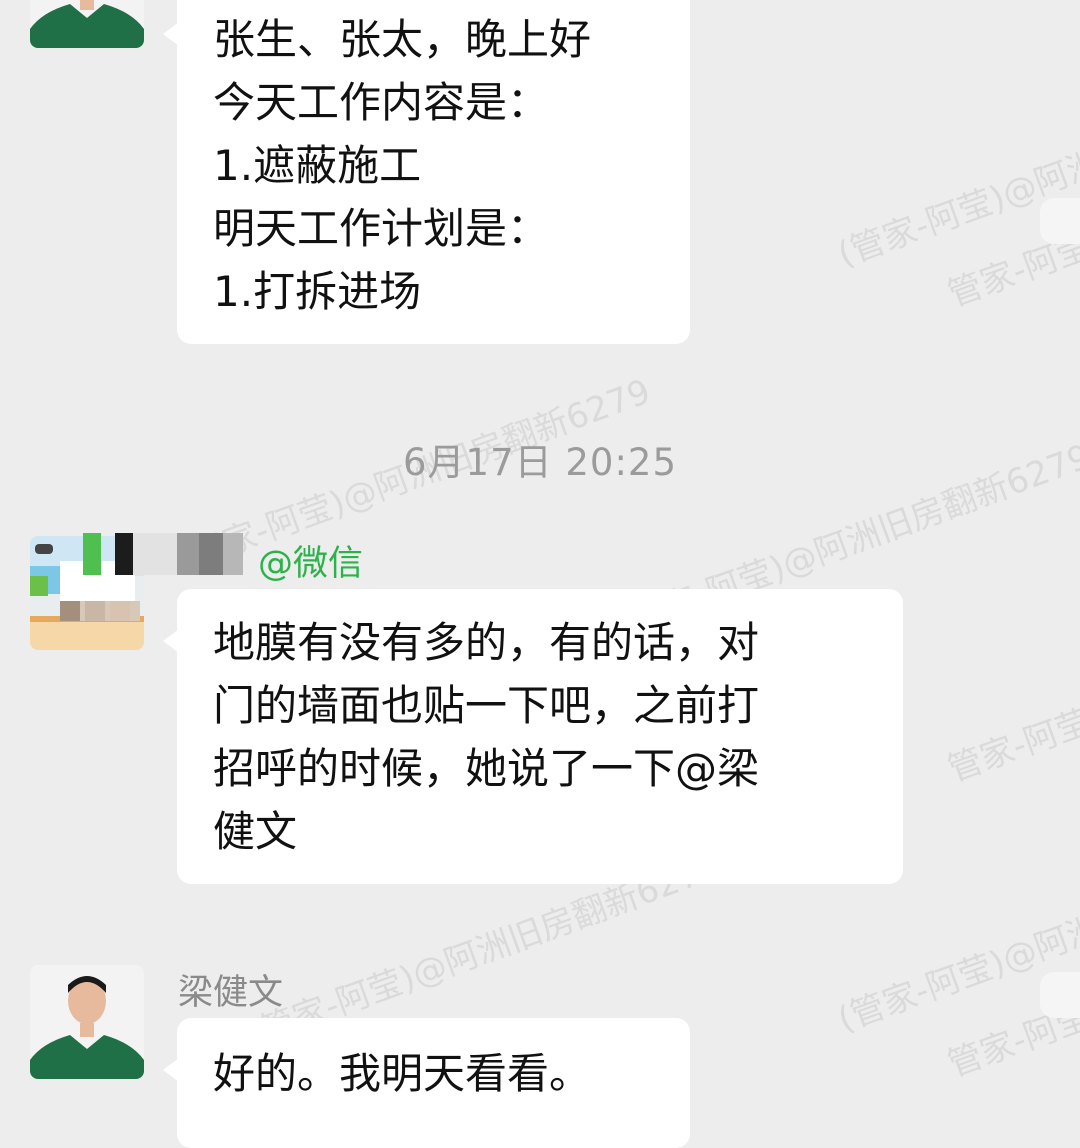 This screenshot has width=1080, height=1148. Describe the element at coordinates (402, 1073) in the screenshot. I see `message-line: 好的。我明天看看。` at that location.